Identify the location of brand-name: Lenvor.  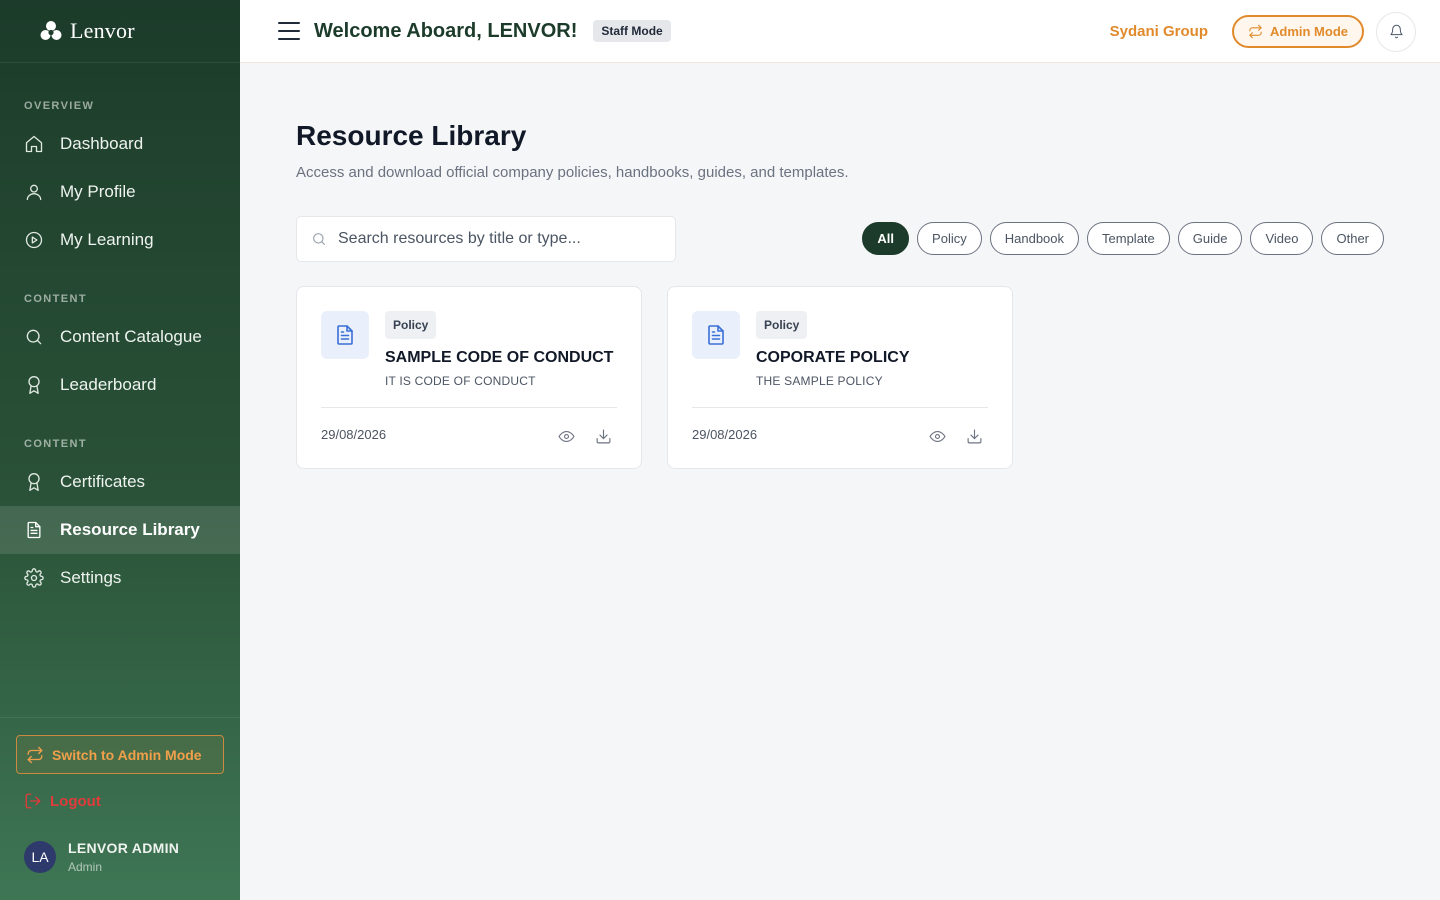
(102, 30).